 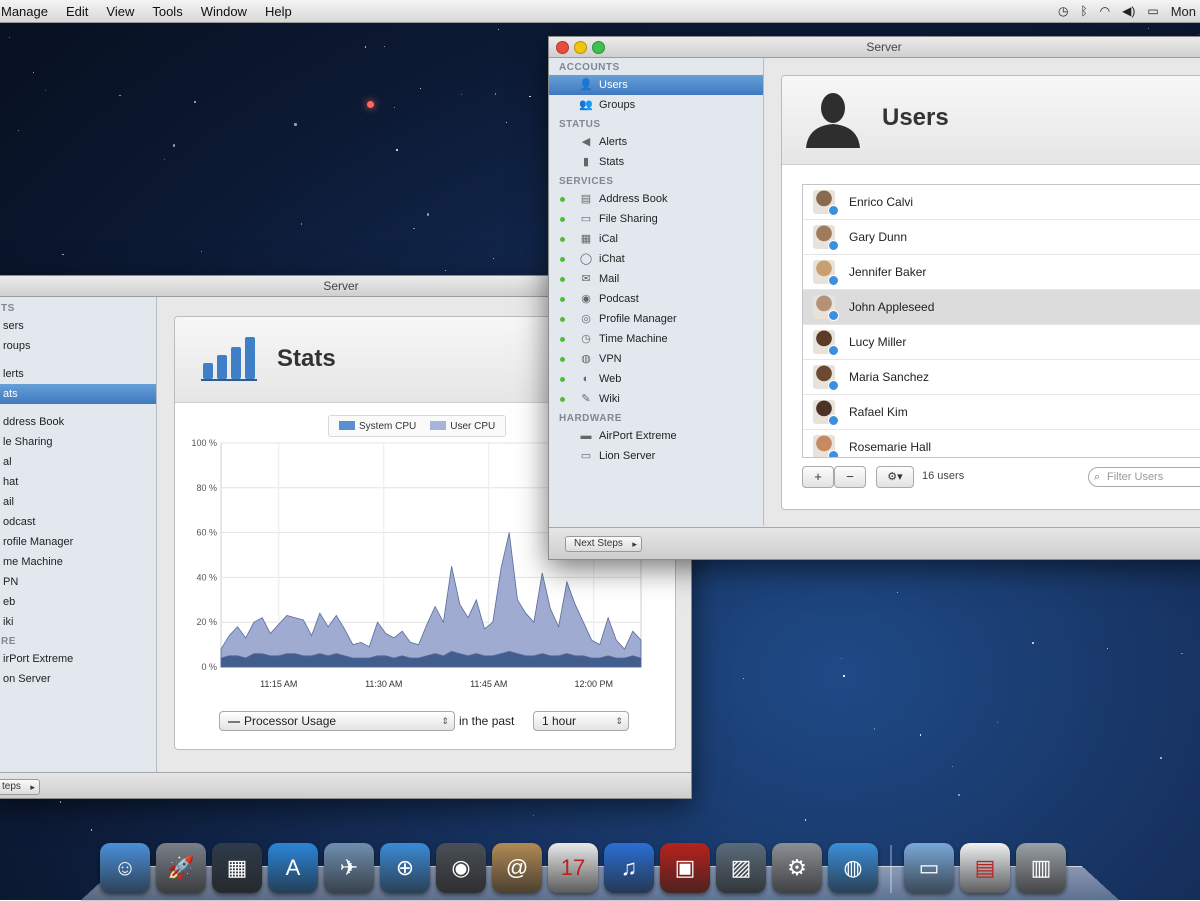 I want to click on remove-user-button: −, so click(x=850, y=477).